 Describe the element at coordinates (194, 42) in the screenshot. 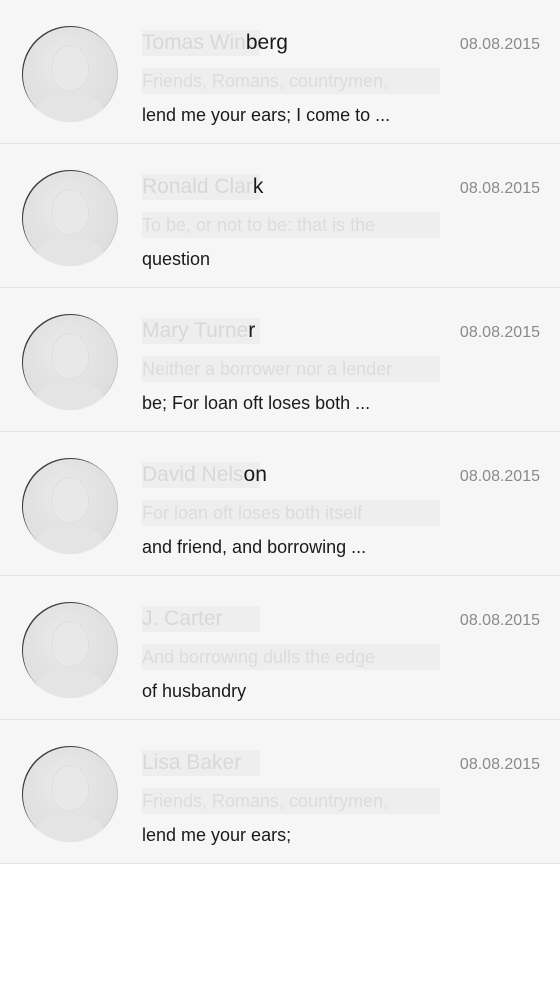

I see `contact-name-faded: Tomas Win` at that location.